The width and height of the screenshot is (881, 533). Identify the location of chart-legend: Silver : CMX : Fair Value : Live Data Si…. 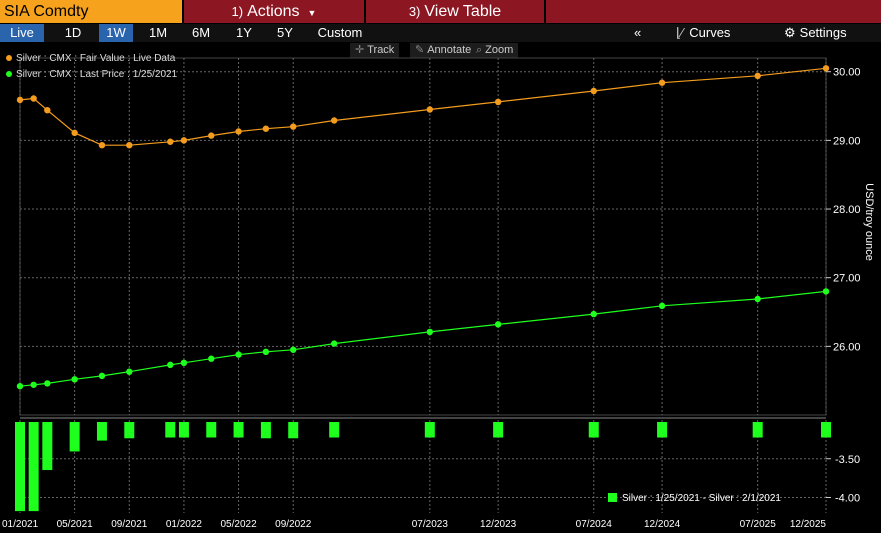
(91, 67).